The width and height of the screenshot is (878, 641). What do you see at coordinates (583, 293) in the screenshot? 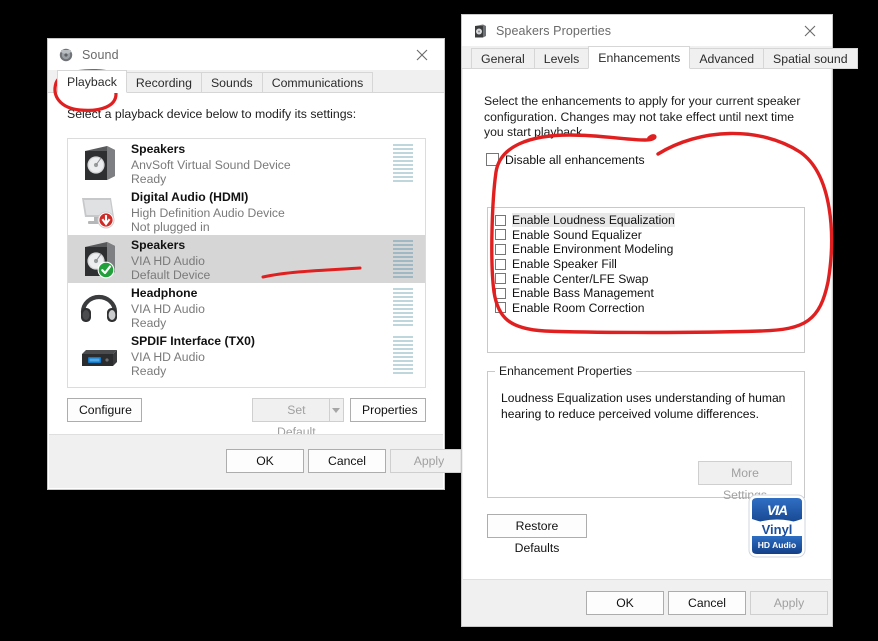
I see `enhancement-label: Enable Bass Management` at bounding box center [583, 293].